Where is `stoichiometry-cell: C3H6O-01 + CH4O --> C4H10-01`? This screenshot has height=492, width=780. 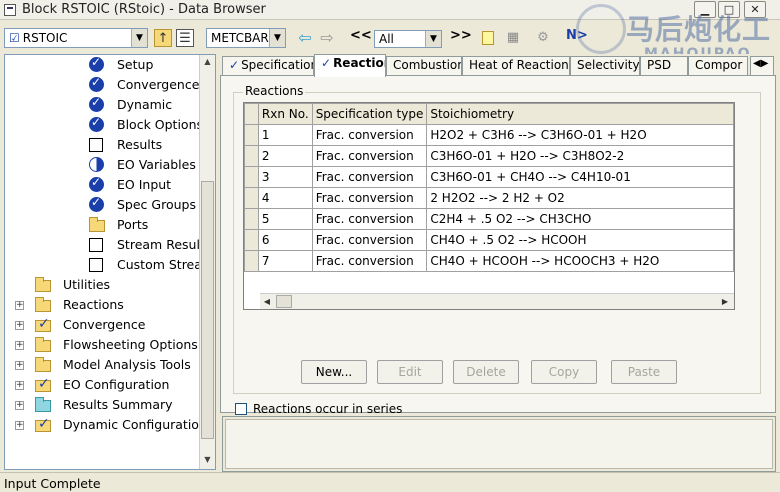
stoichiometry-cell: C3H6O-01 + CH4O --> C4H10-01 is located at coordinates (580, 177).